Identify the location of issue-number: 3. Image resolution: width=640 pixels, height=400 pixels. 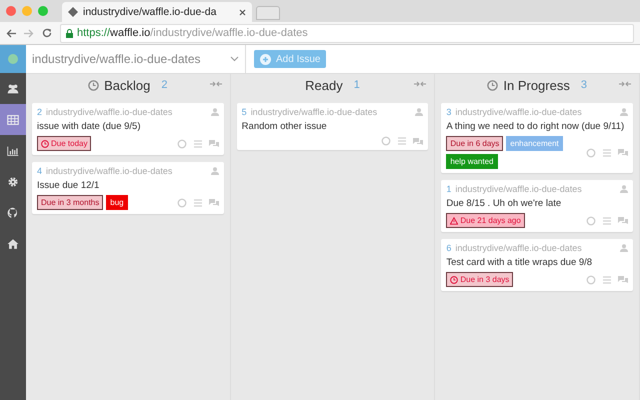
(449, 112).